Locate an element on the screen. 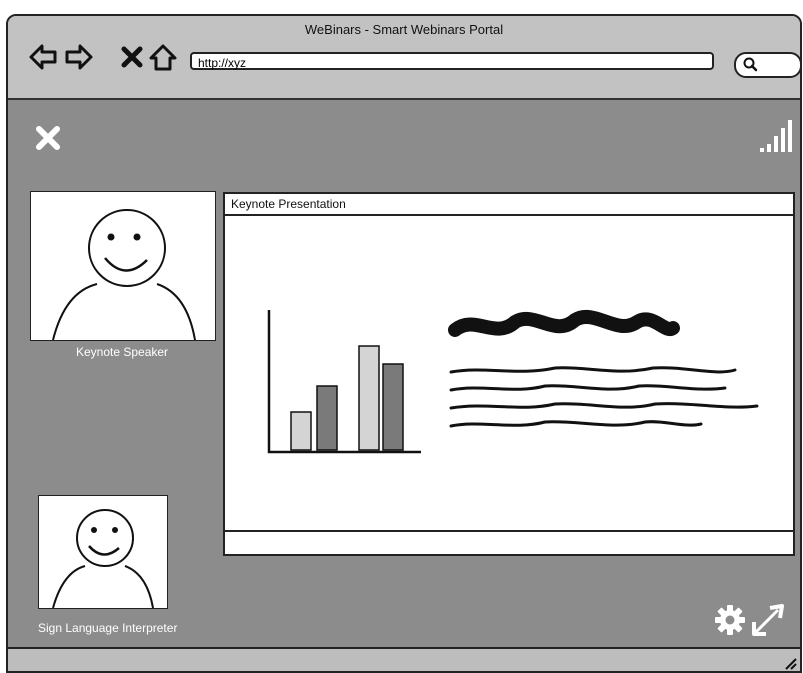 The image size is (803, 673). speaker-avatar-icon is located at coordinates (124, 275).